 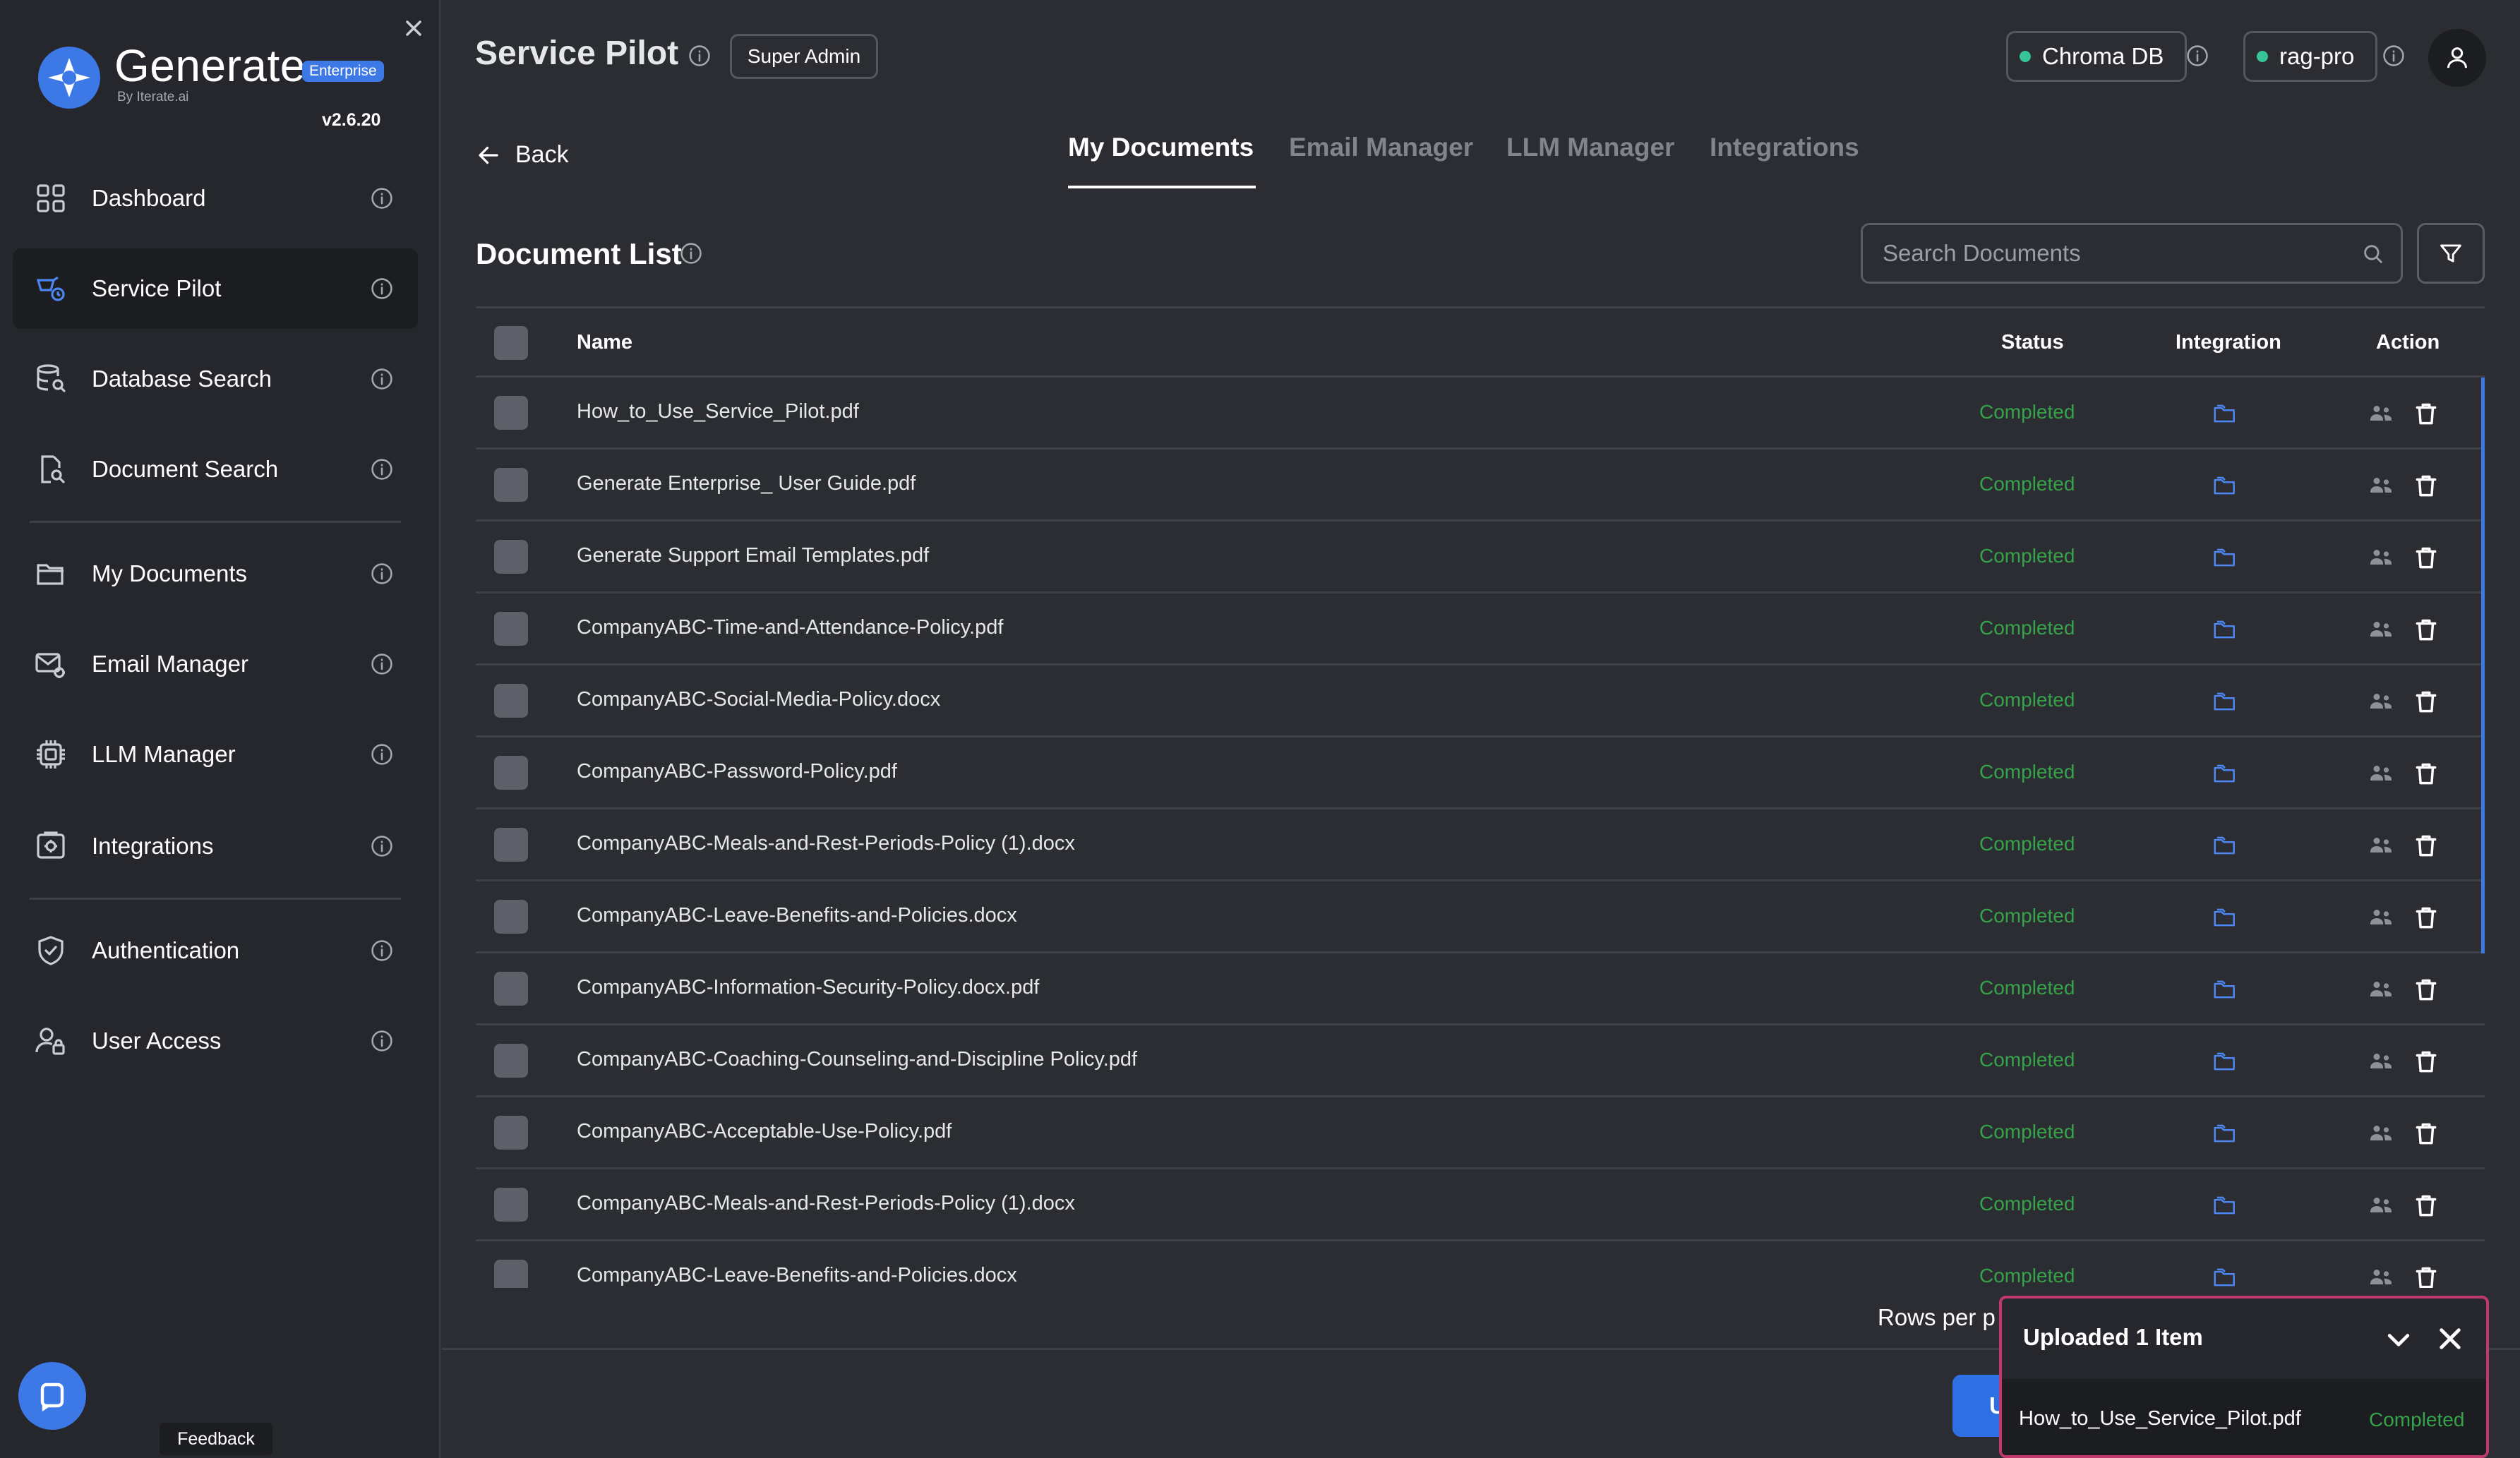 I want to click on chat-launcher-button, so click(x=52, y=1396).